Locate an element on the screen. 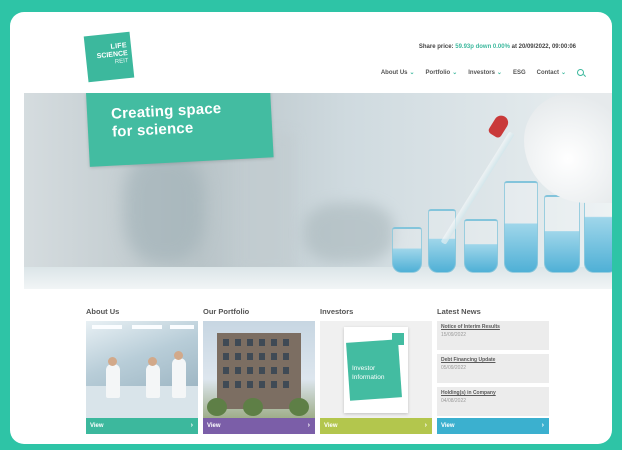 The width and height of the screenshot is (622, 450). search-icon is located at coordinates (580, 72).